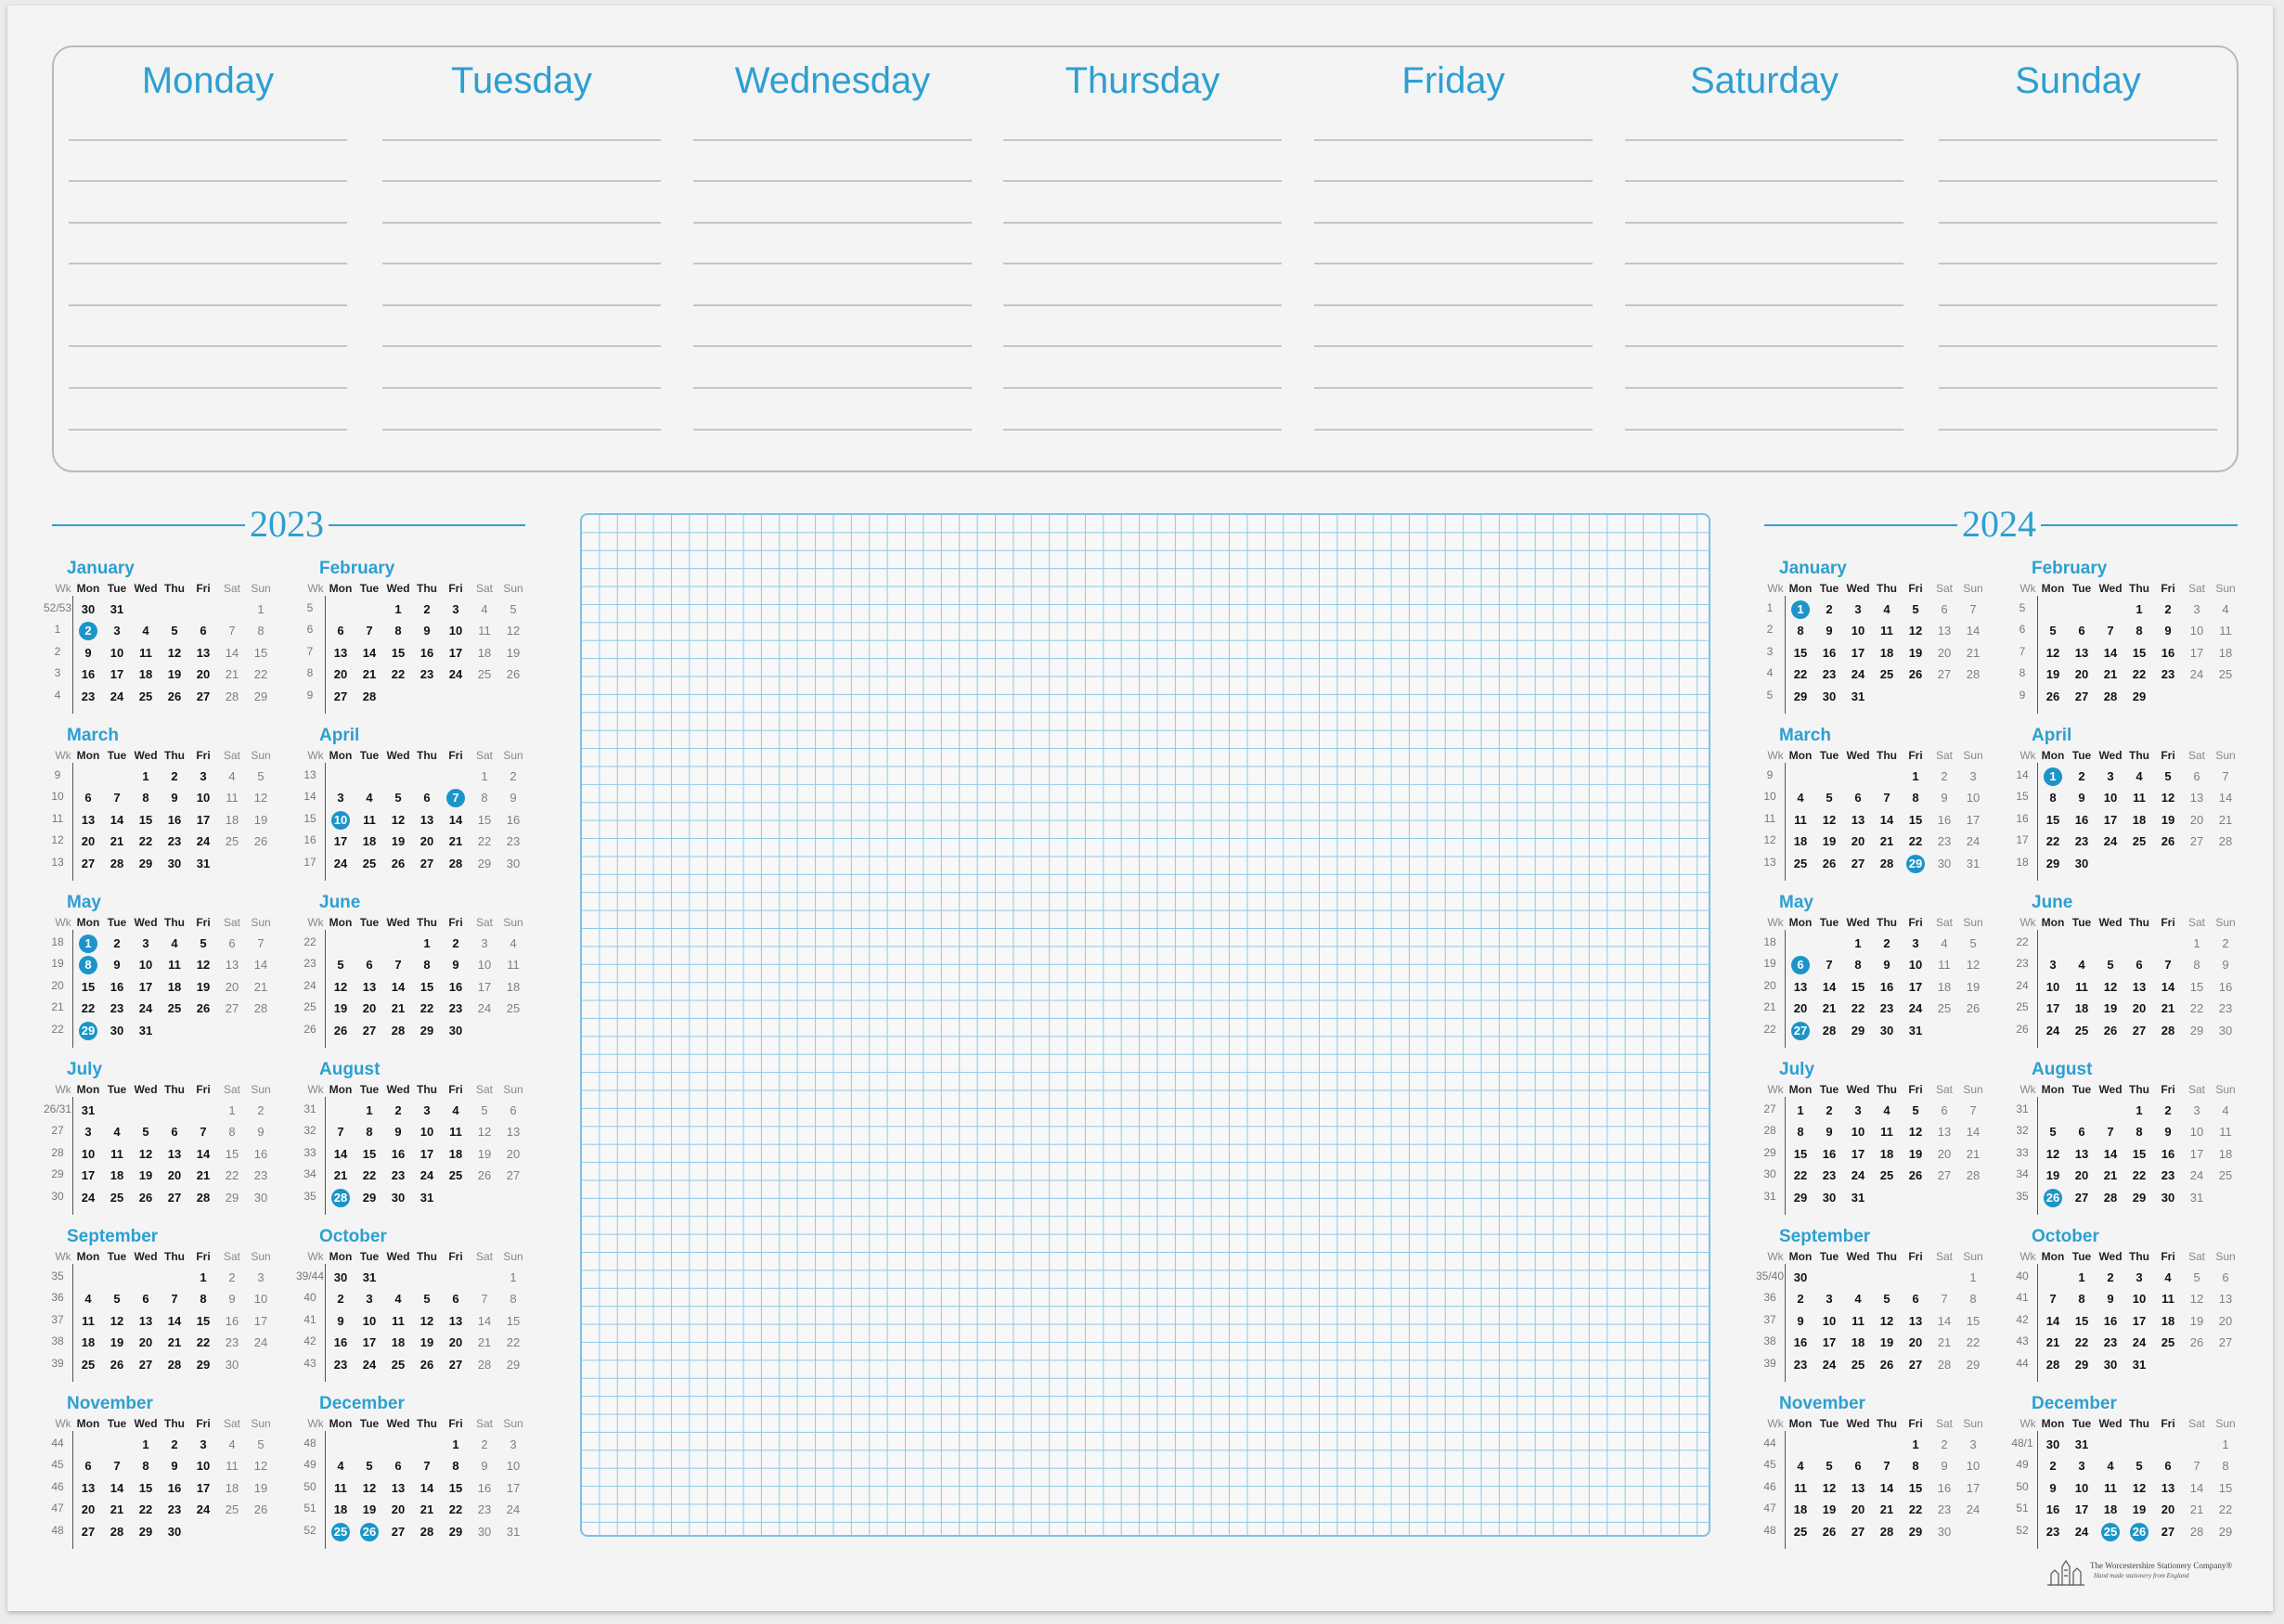 Image resolution: width=2284 pixels, height=1624 pixels. What do you see at coordinates (340, 1532) in the screenshot?
I see `holiday-date: 25` at bounding box center [340, 1532].